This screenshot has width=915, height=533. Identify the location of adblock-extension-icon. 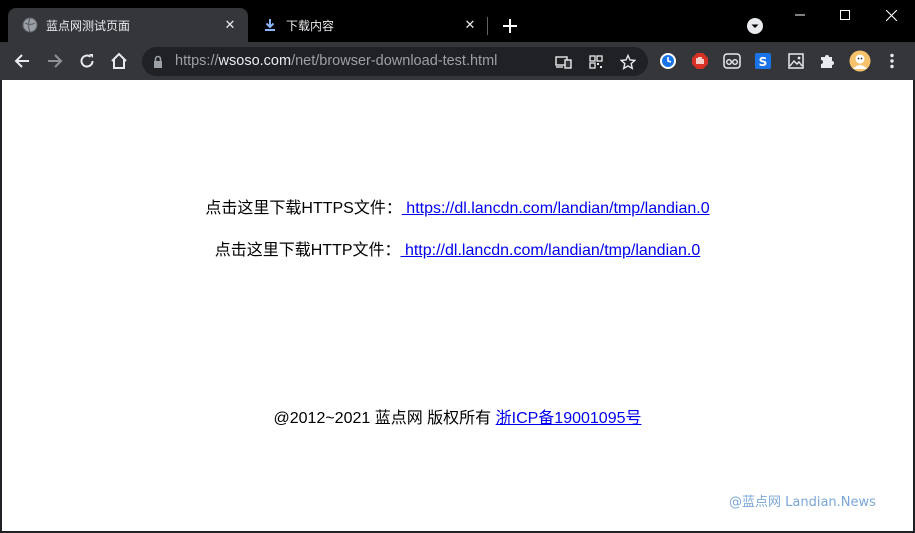
(700, 61).